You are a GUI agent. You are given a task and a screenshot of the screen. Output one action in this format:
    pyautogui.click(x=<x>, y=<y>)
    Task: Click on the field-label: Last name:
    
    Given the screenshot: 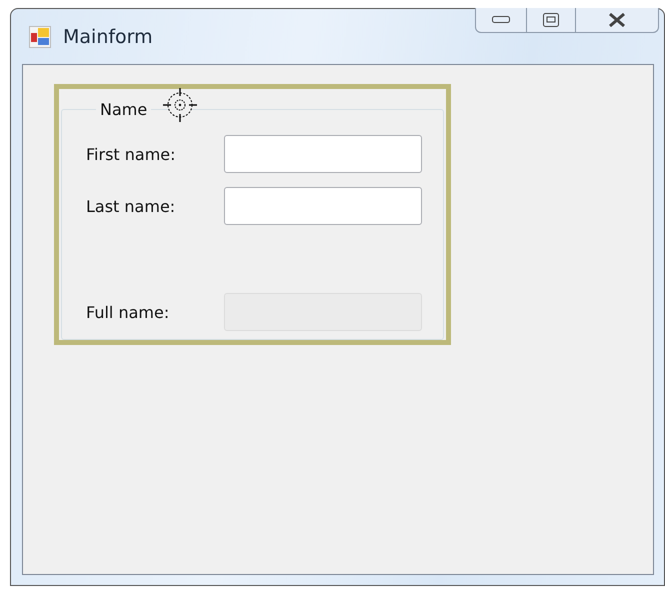 What is the action you would take?
    pyautogui.click(x=131, y=207)
    